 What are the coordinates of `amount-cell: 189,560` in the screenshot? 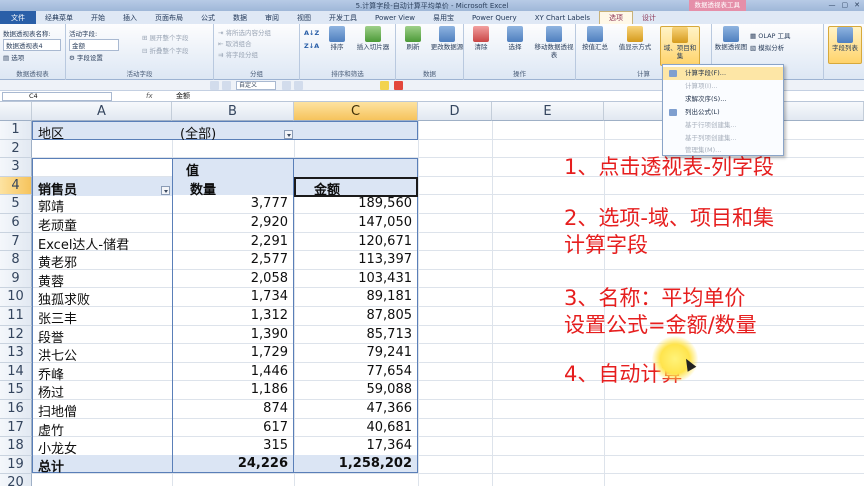 It's located at (356, 203).